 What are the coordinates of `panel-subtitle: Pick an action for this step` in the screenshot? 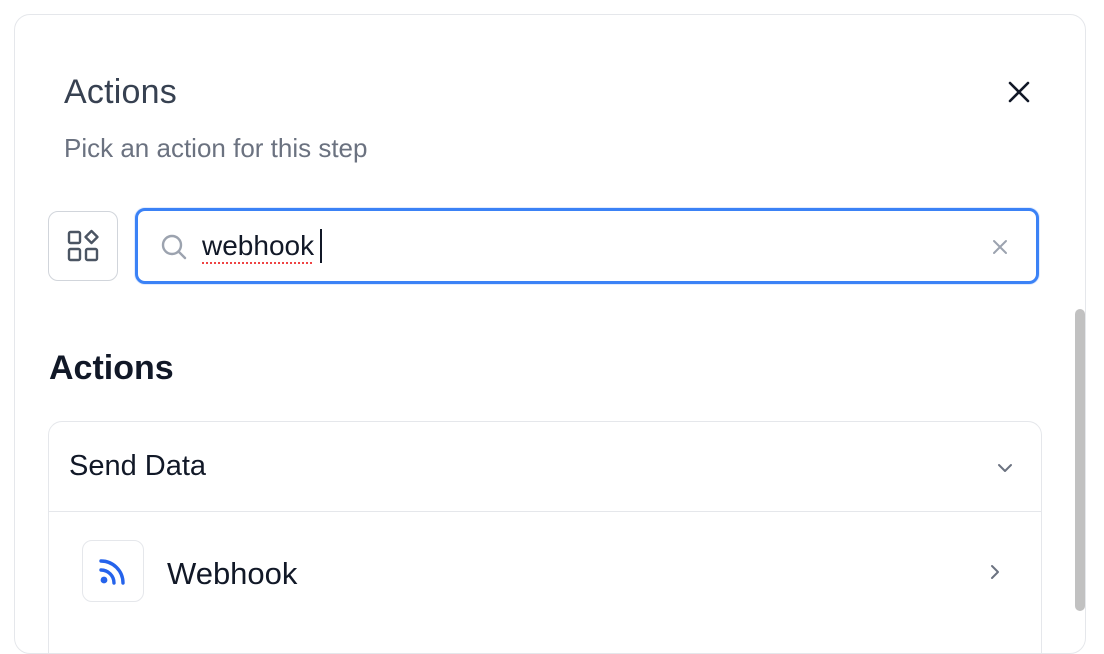 It's located at (216, 148).